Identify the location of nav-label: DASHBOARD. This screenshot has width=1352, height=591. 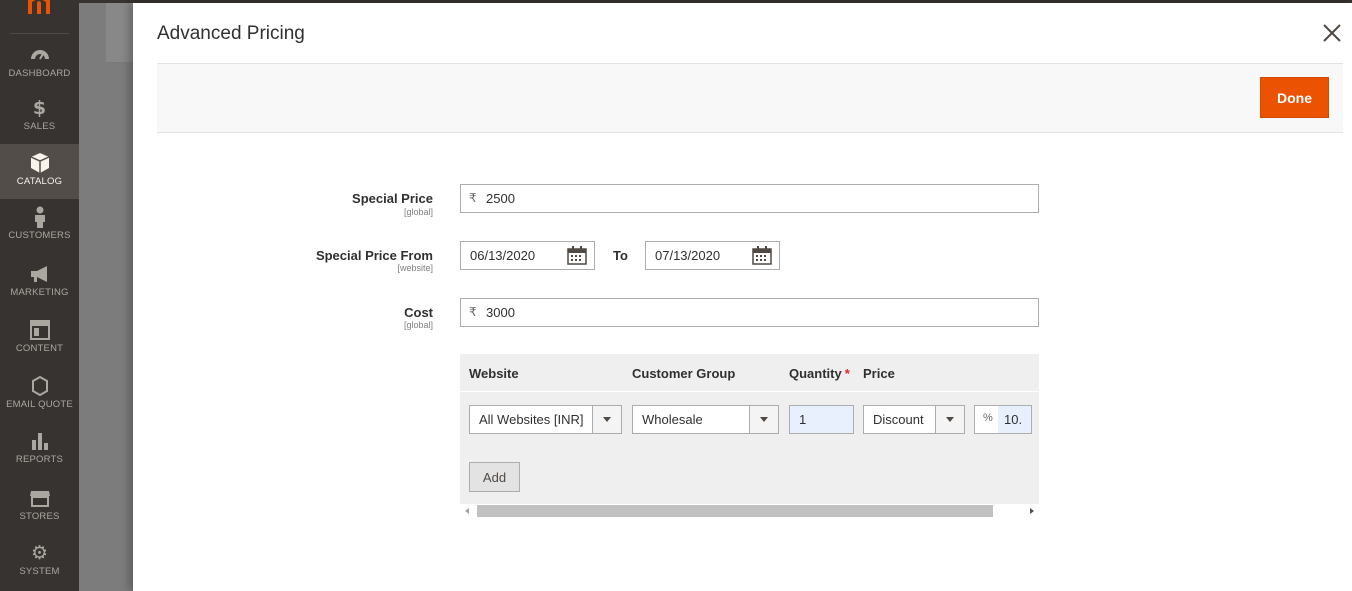
(39, 73).